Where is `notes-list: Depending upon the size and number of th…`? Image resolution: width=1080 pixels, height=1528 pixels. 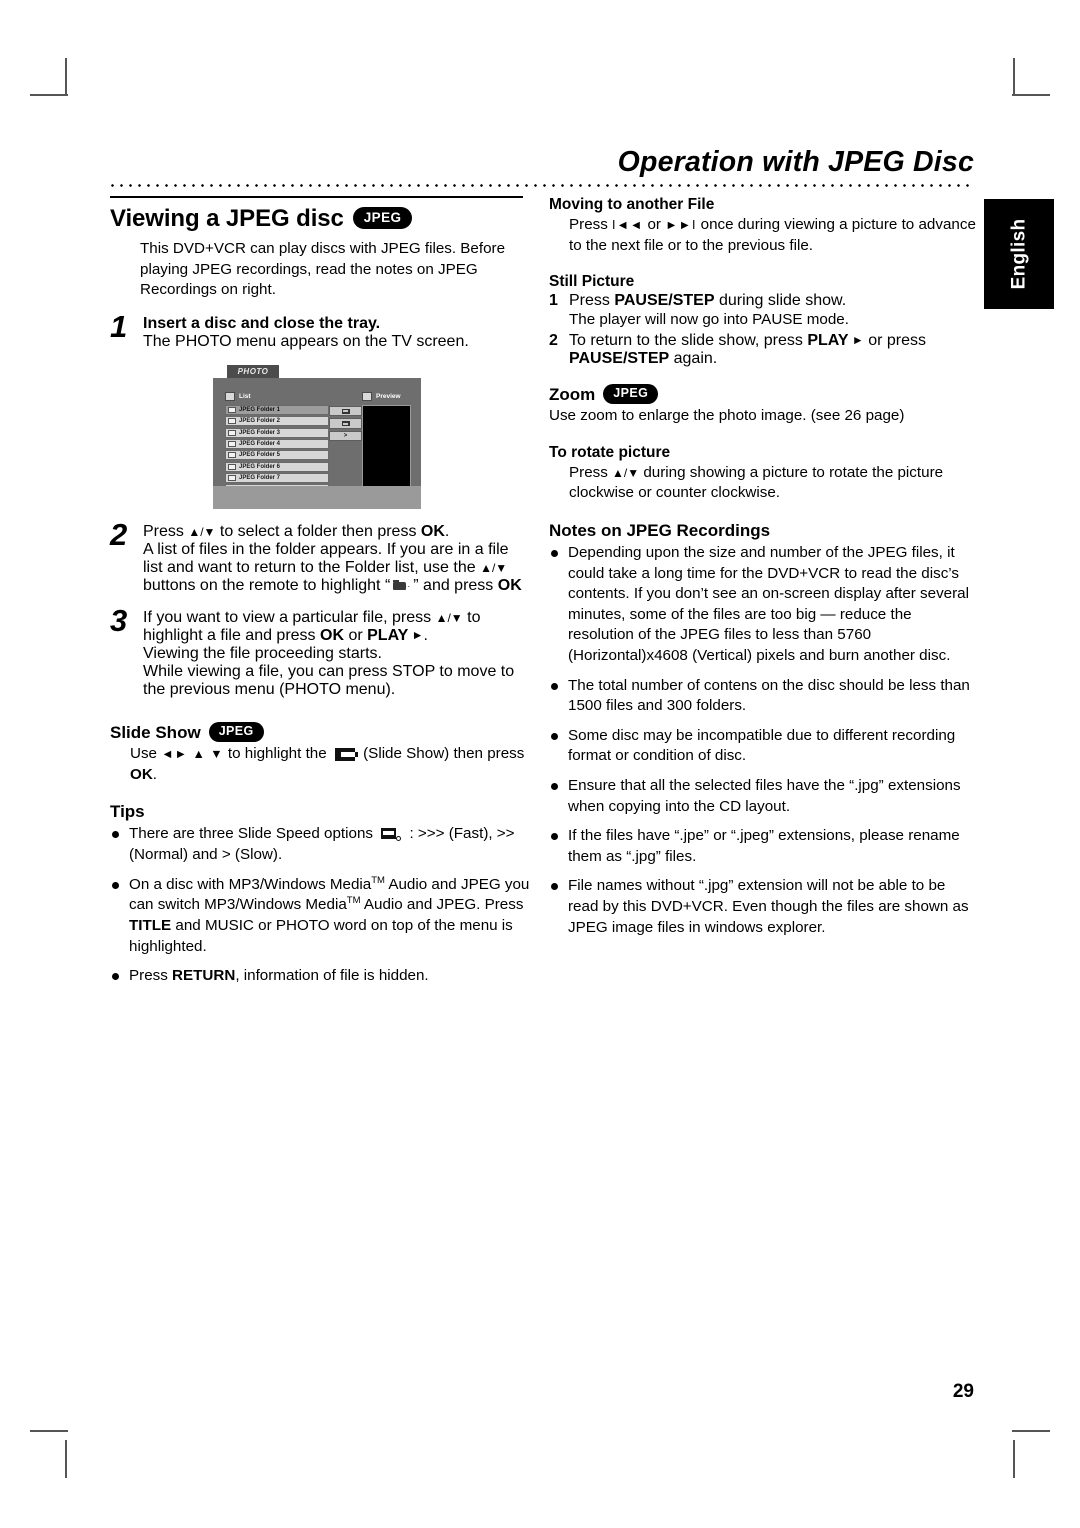 notes-list: Depending upon the size and number of th… is located at coordinates (764, 740).